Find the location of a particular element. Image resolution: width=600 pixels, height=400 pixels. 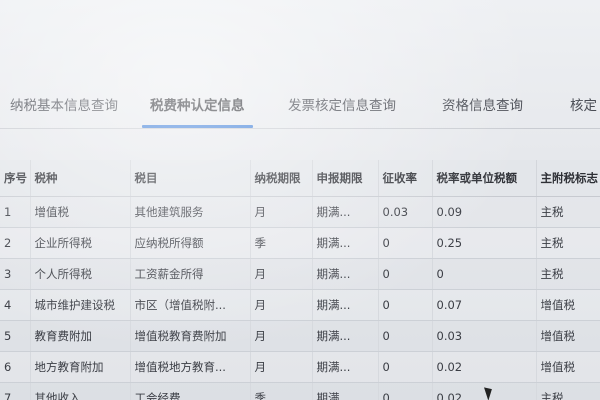

cell-tax-rate: 0.03 is located at coordinates (484, 336).